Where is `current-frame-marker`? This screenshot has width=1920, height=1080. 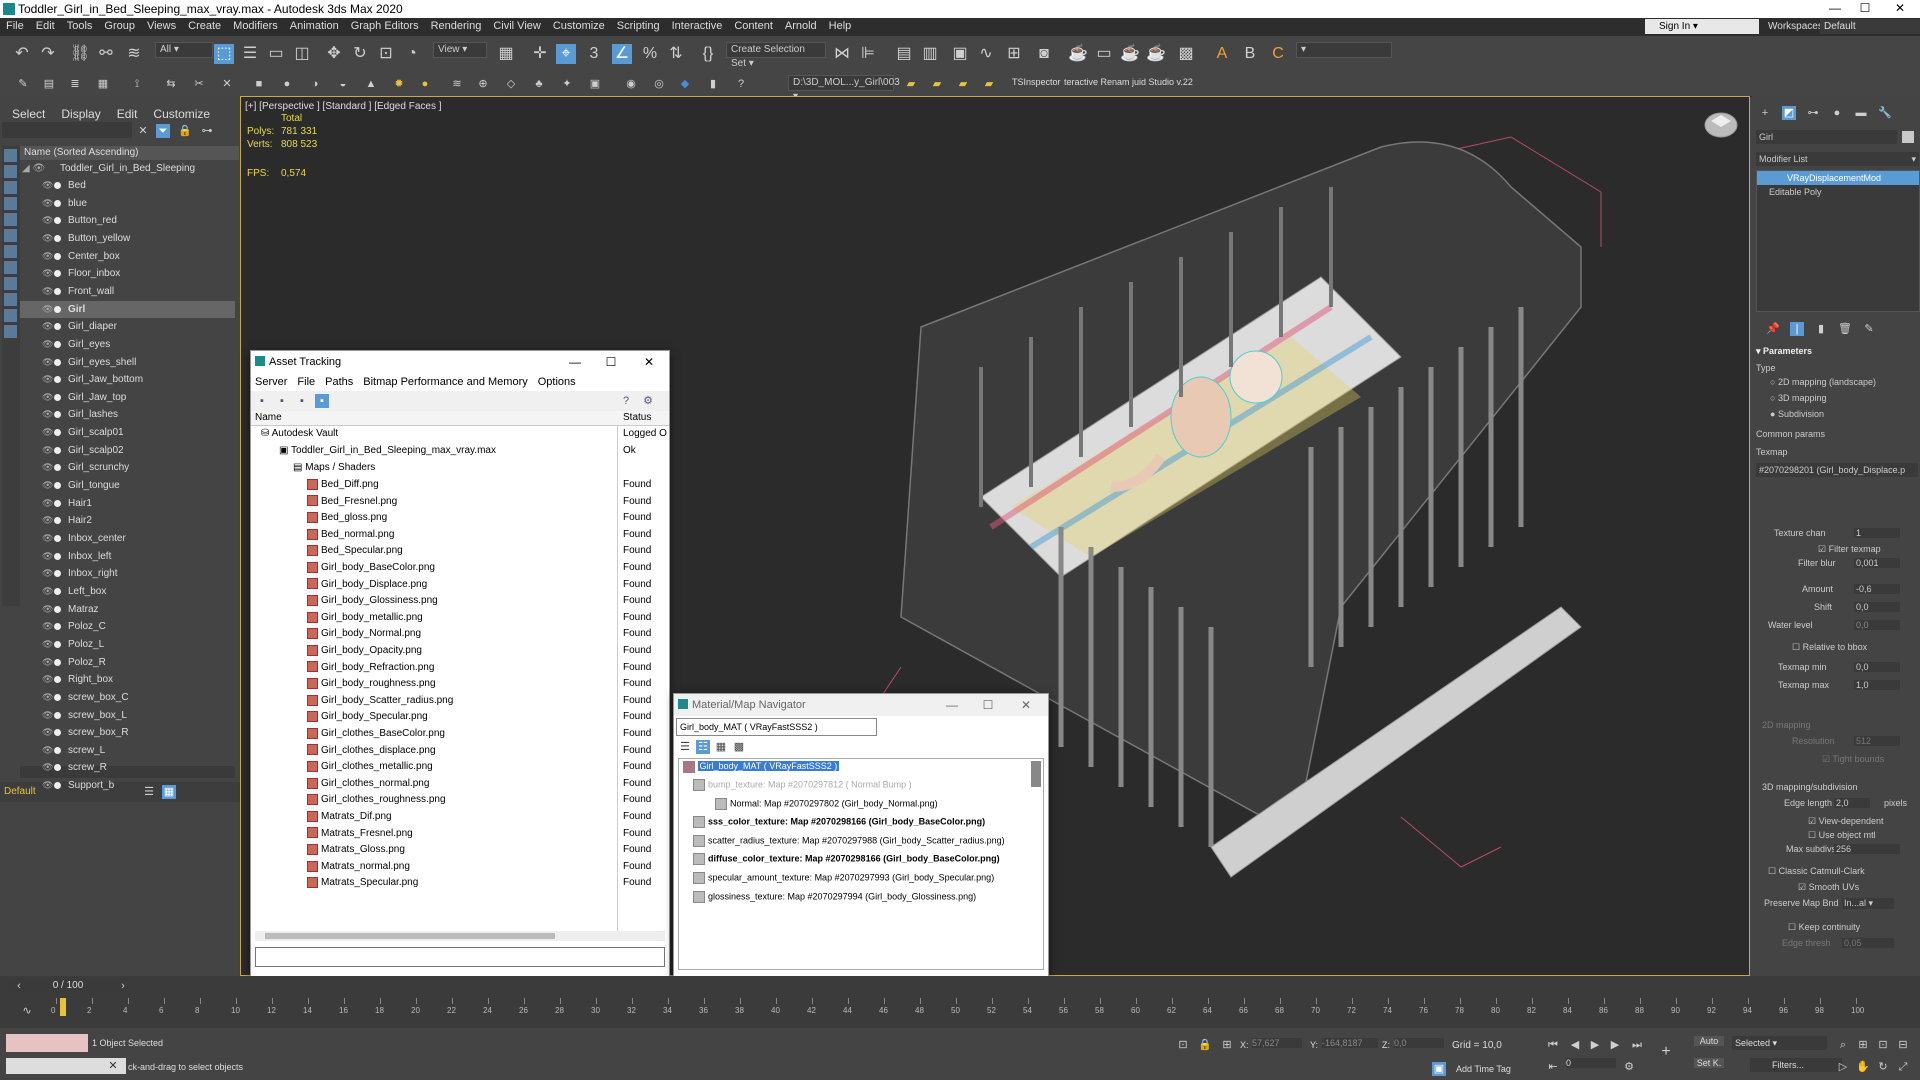
current-frame-marker is located at coordinates (63, 1007).